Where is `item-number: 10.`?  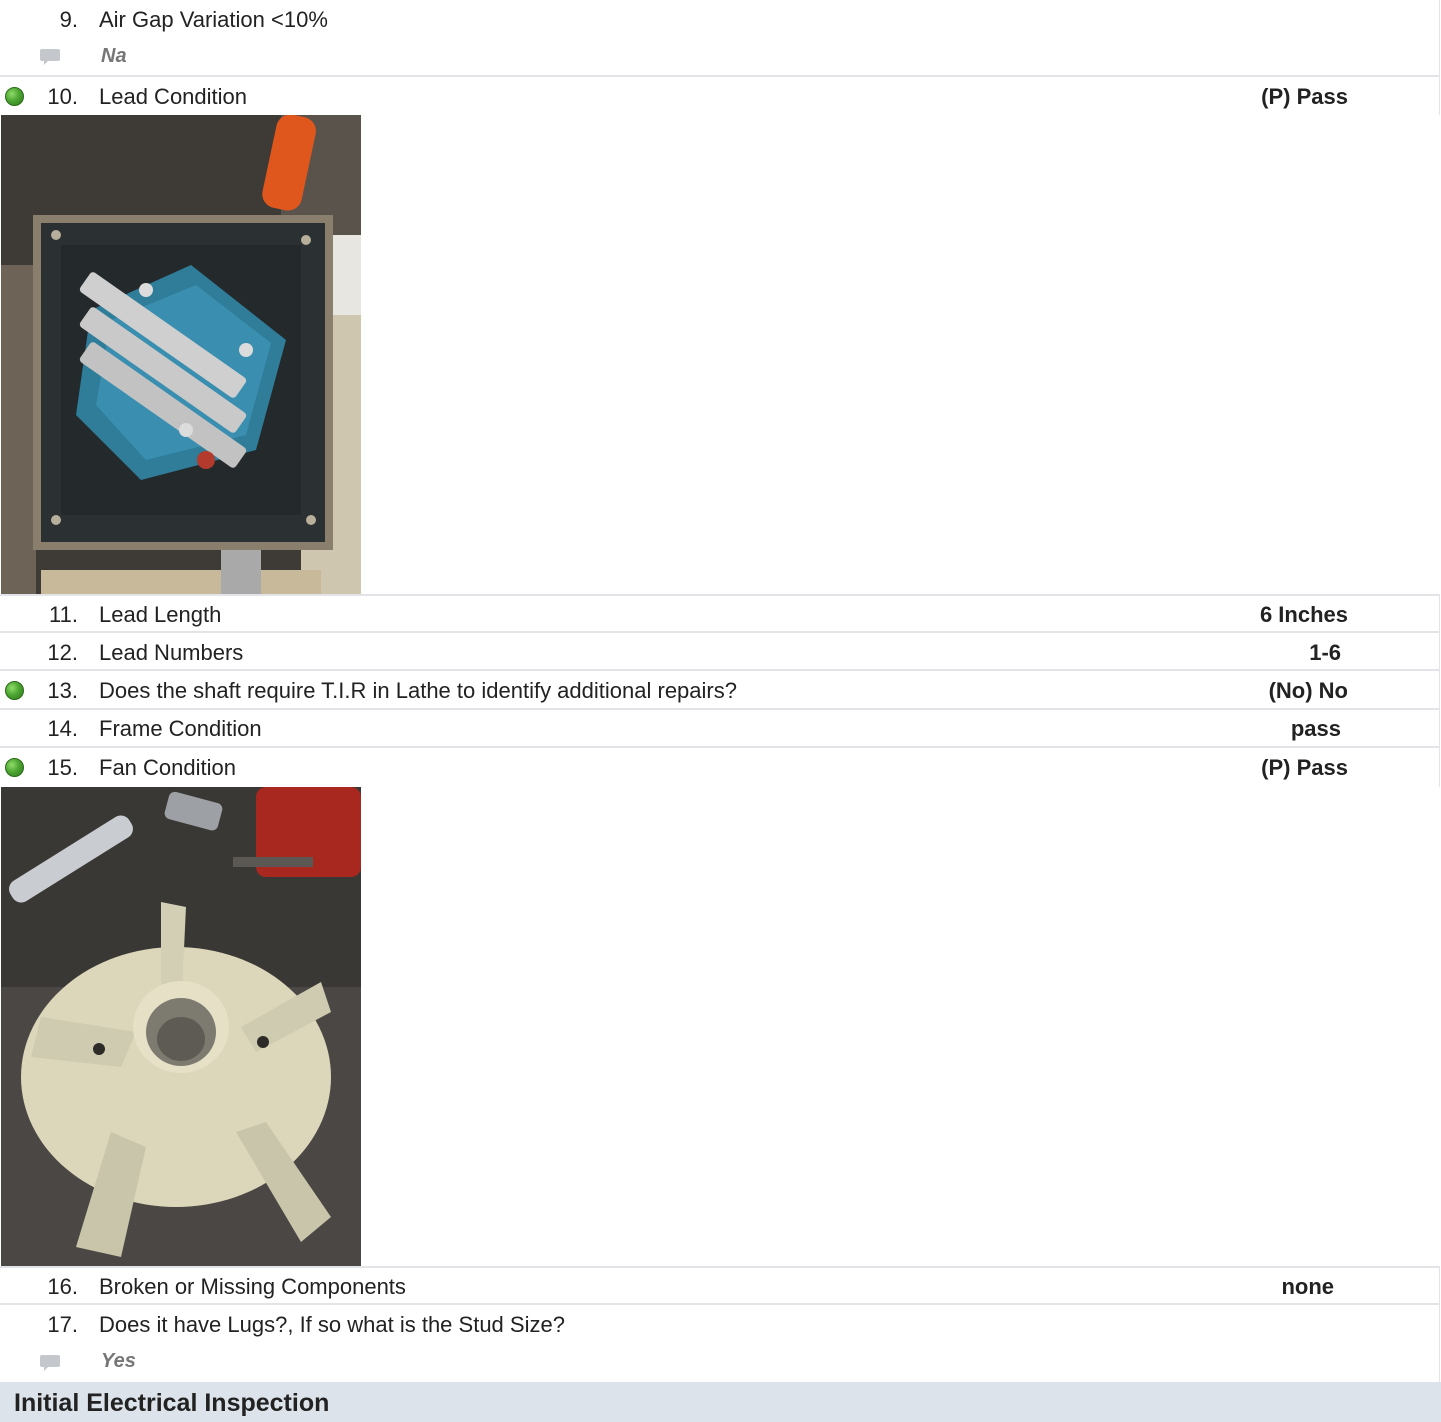 item-number: 10. is located at coordinates (62, 96).